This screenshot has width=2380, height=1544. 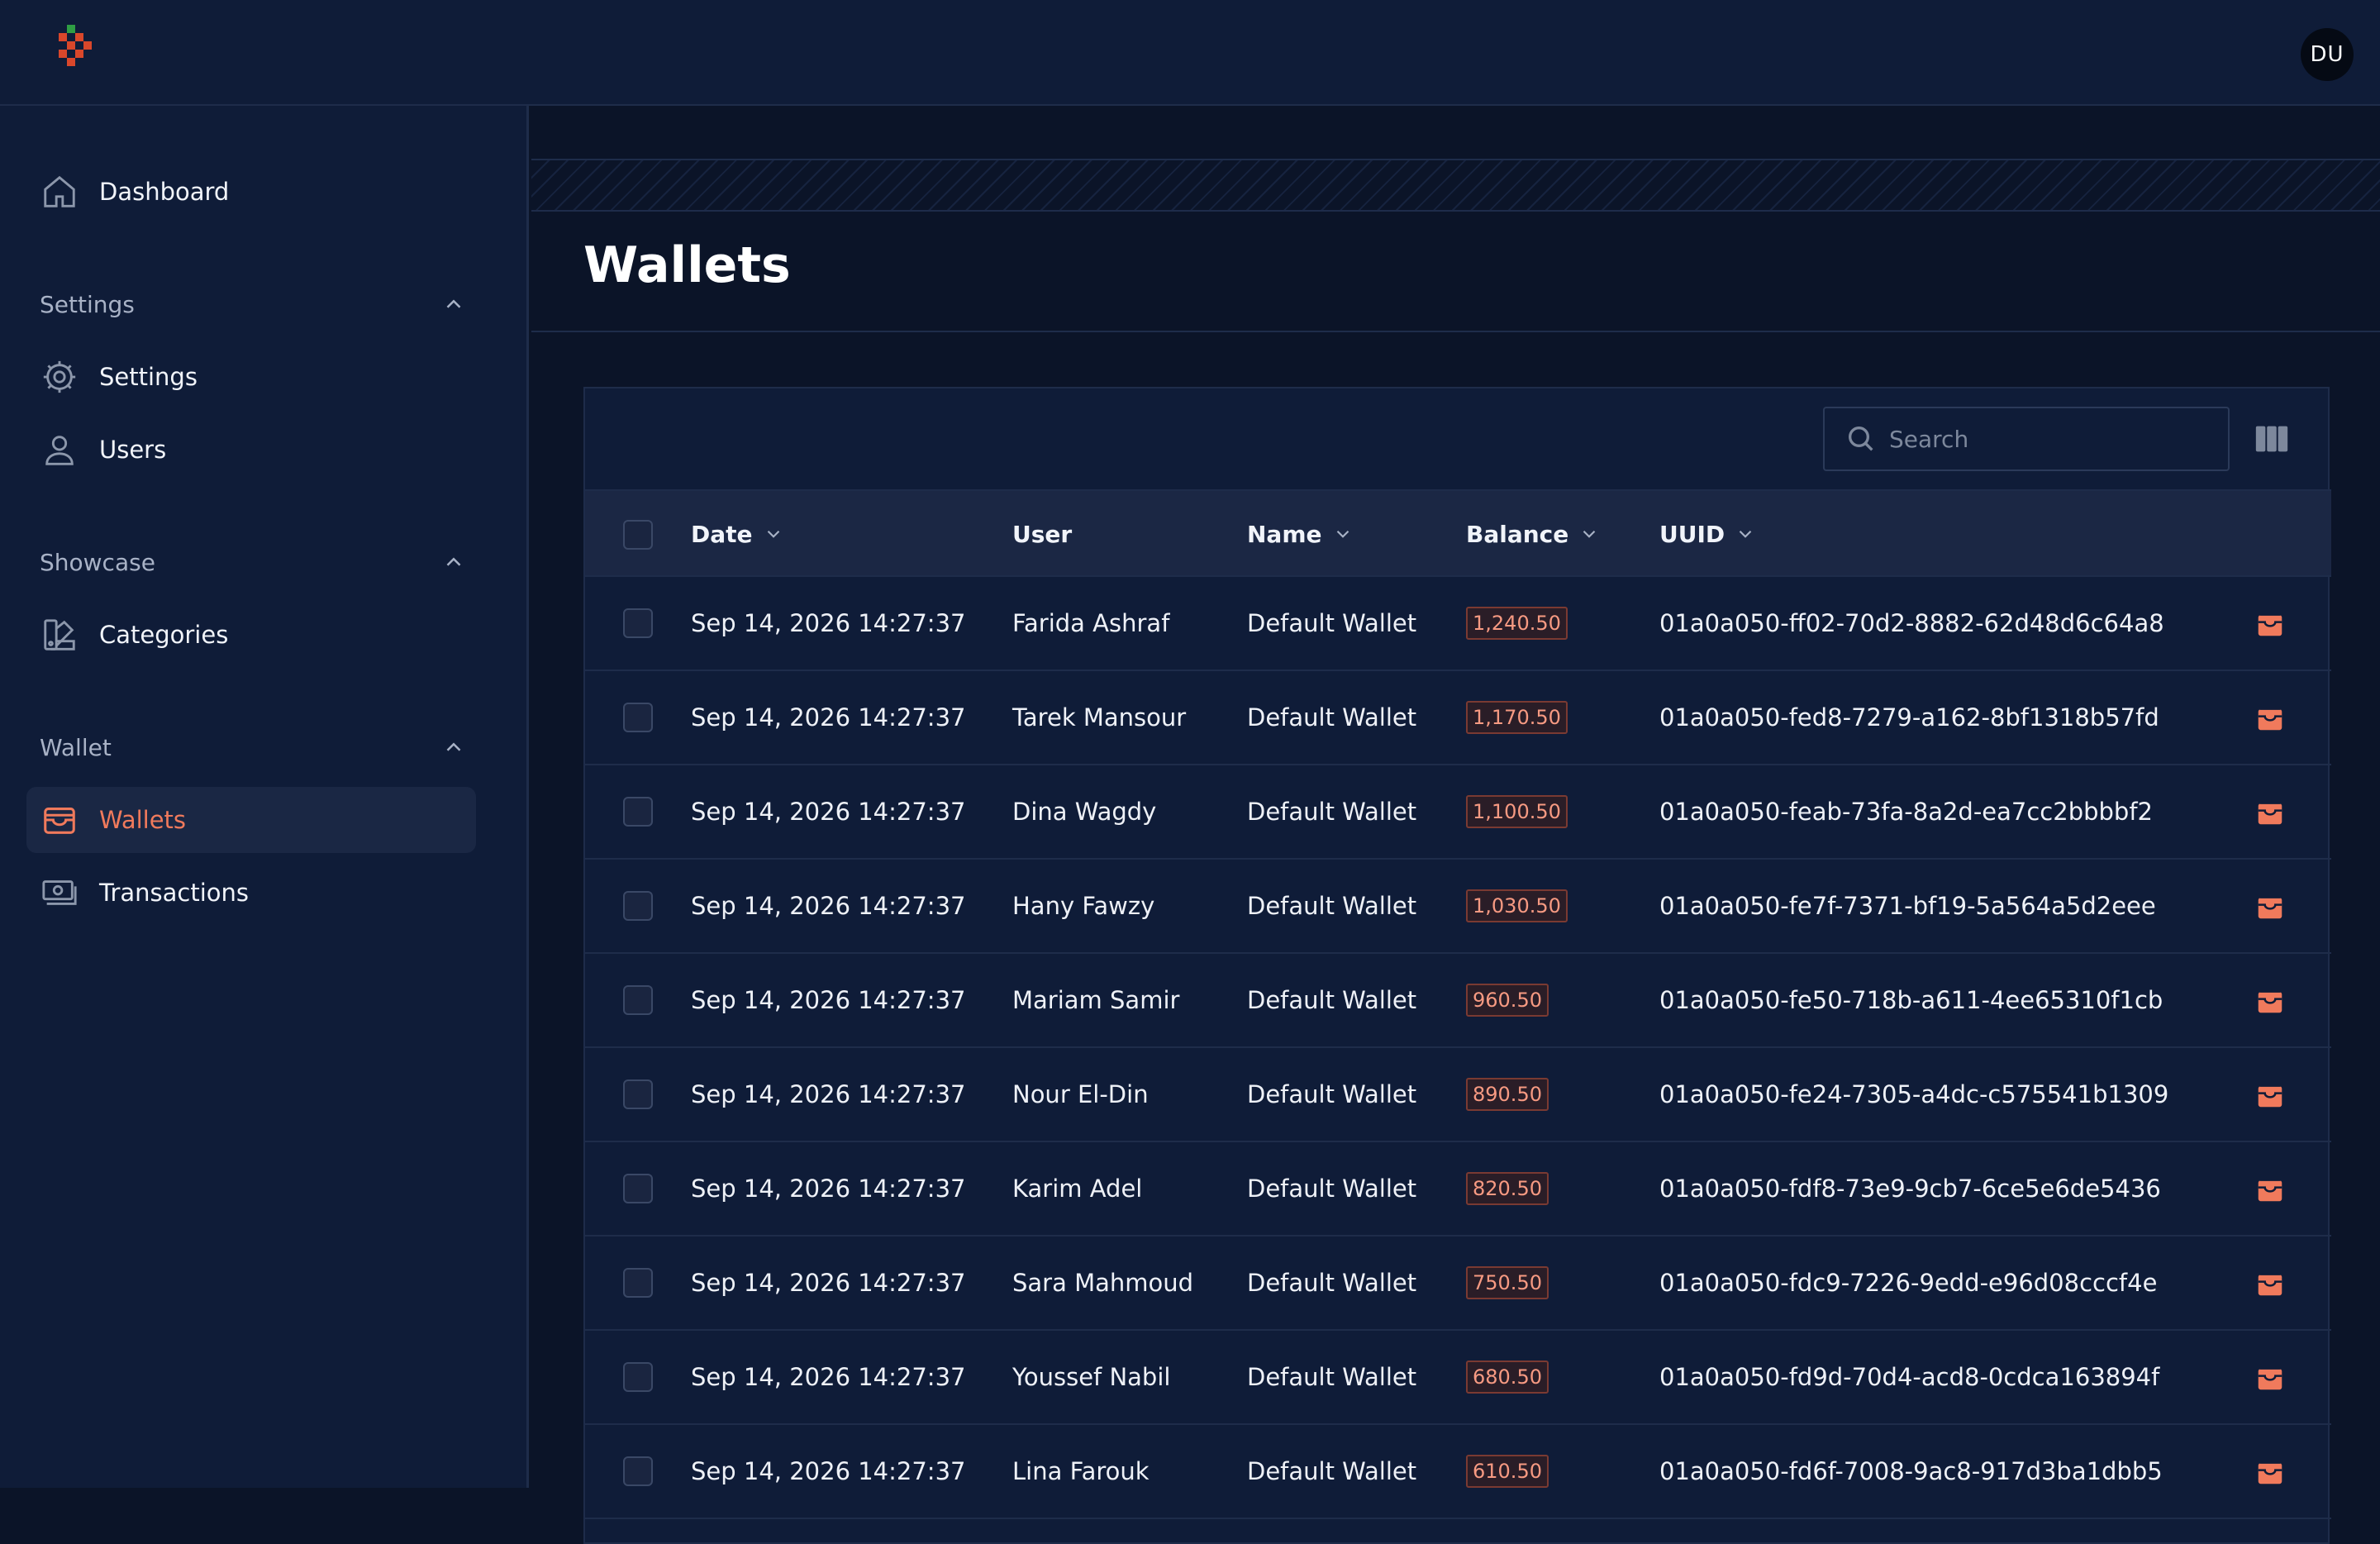 I want to click on top-bar: DU, so click(x=1190, y=53).